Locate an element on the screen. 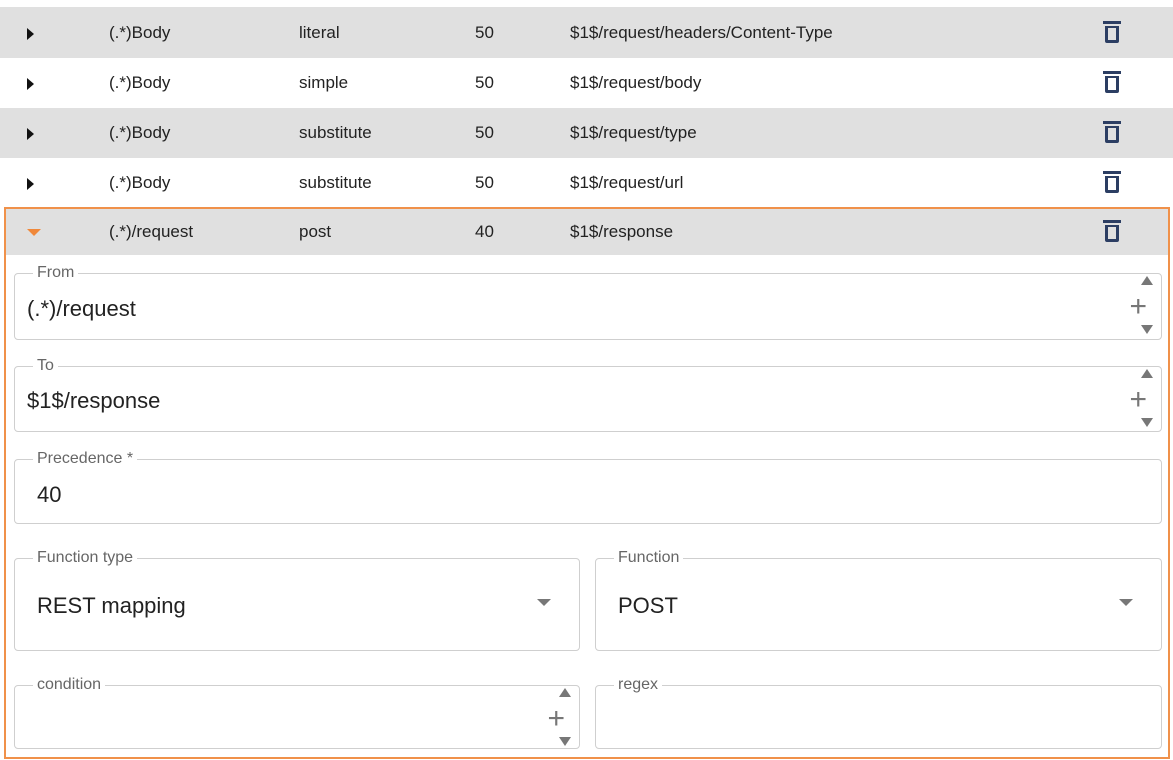 The height and width of the screenshot is (760, 1173). table-row-expanded: (.*)/request post 40 $1$/response is located at coordinates (587, 232).